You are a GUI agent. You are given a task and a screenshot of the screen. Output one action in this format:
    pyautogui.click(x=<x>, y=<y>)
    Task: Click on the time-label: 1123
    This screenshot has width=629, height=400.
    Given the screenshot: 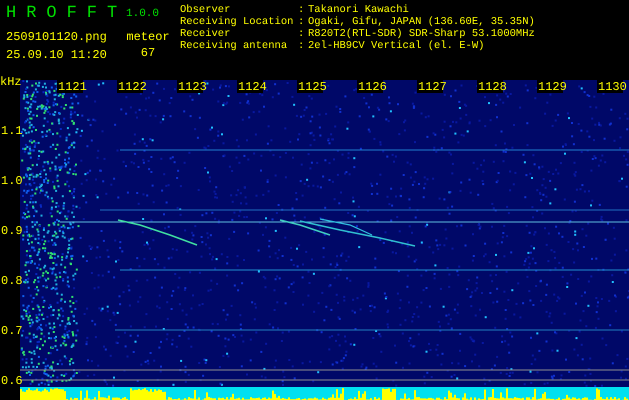 What is the action you would take?
    pyautogui.click(x=192, y=87)
    